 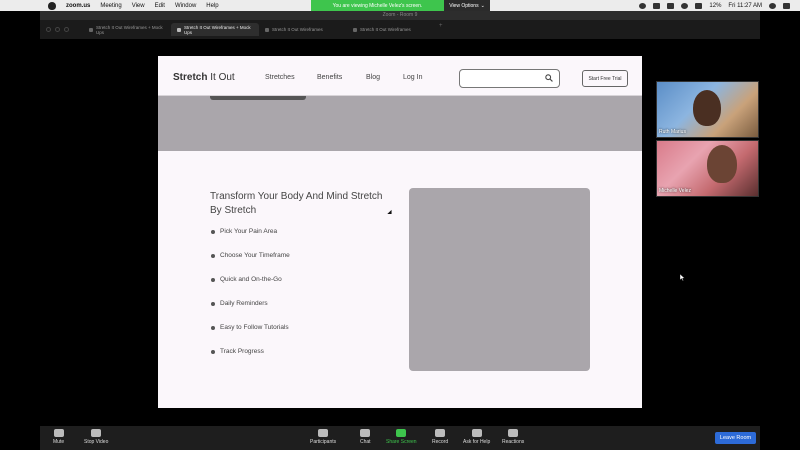 What do you see at coordinates (221, 77) in the screenshot?
I see `logo-rest: It Out` at bounding box center [221, 77].